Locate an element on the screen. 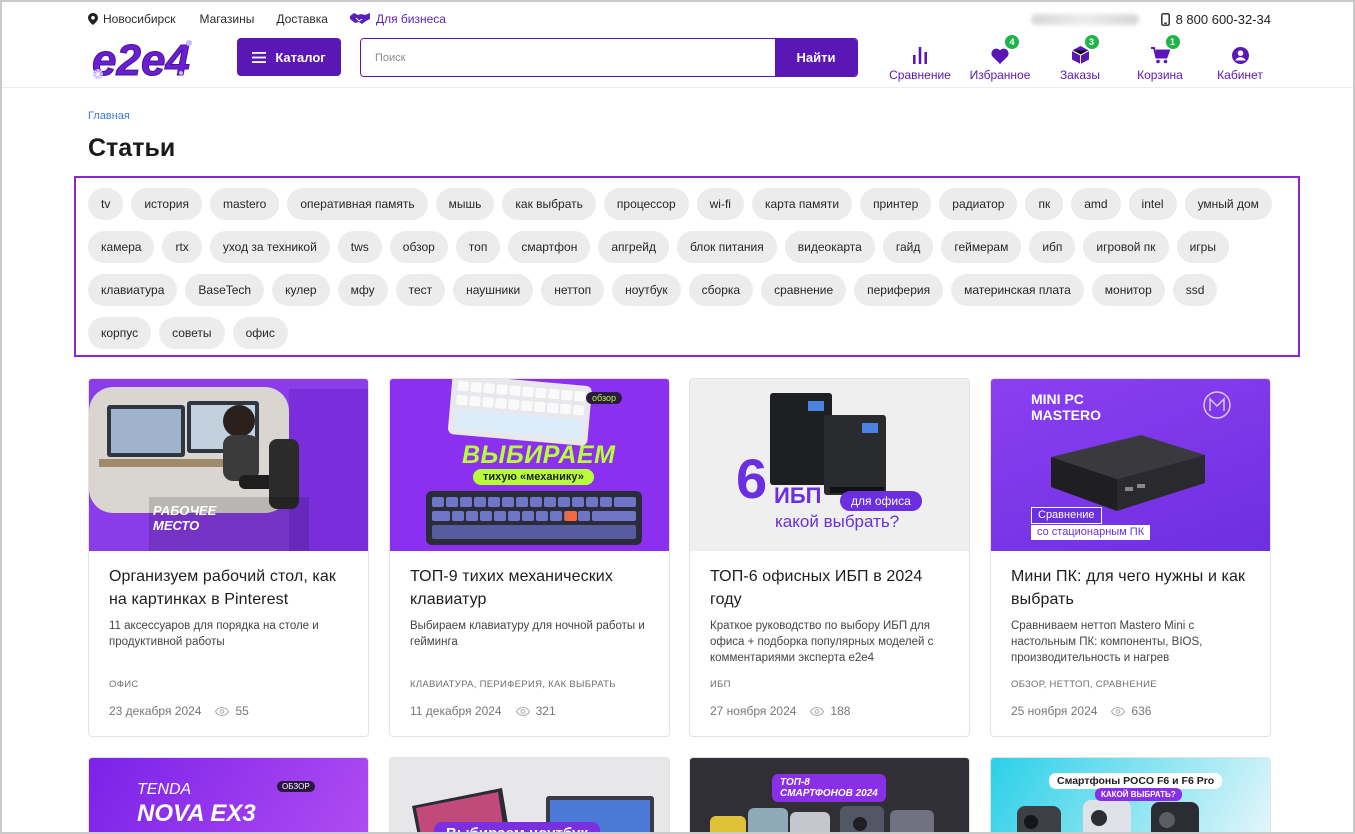  article-views: 188 is located at coordinates (830, 711).